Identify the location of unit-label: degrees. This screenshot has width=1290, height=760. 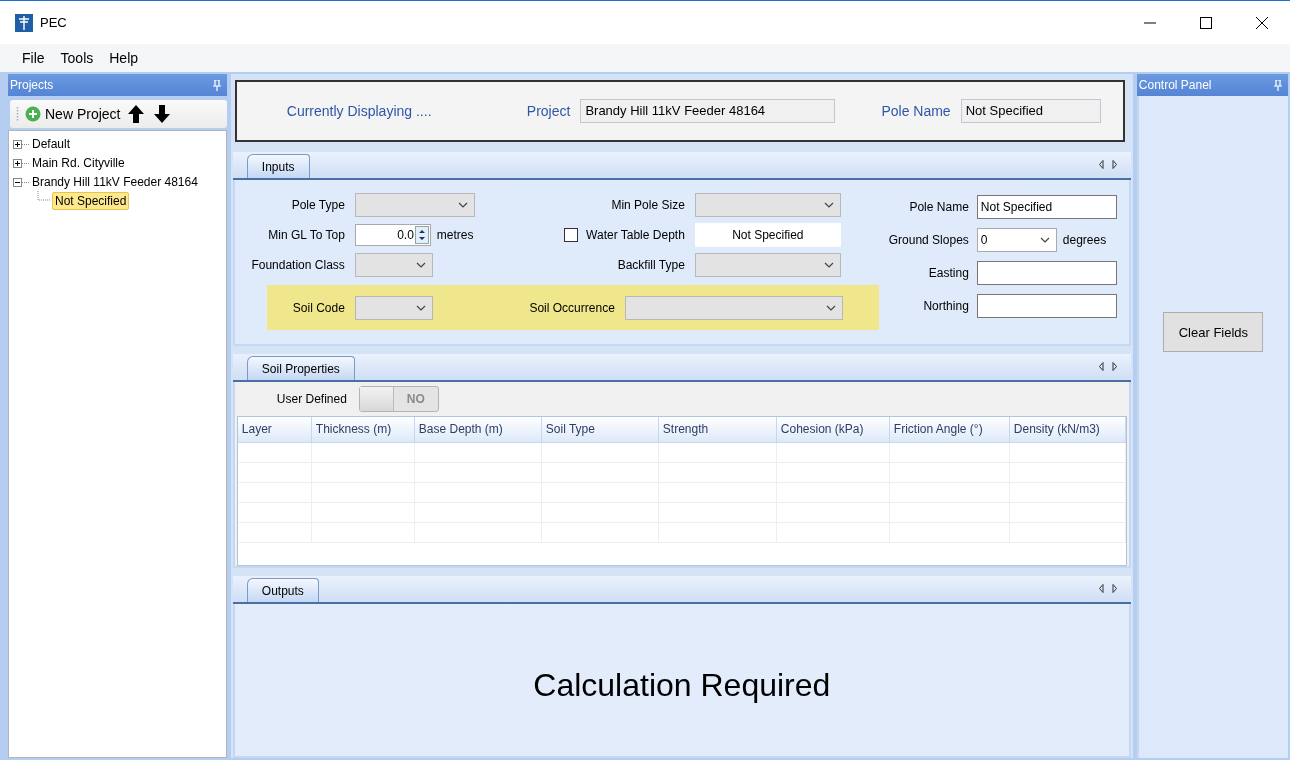
(1084, 239).